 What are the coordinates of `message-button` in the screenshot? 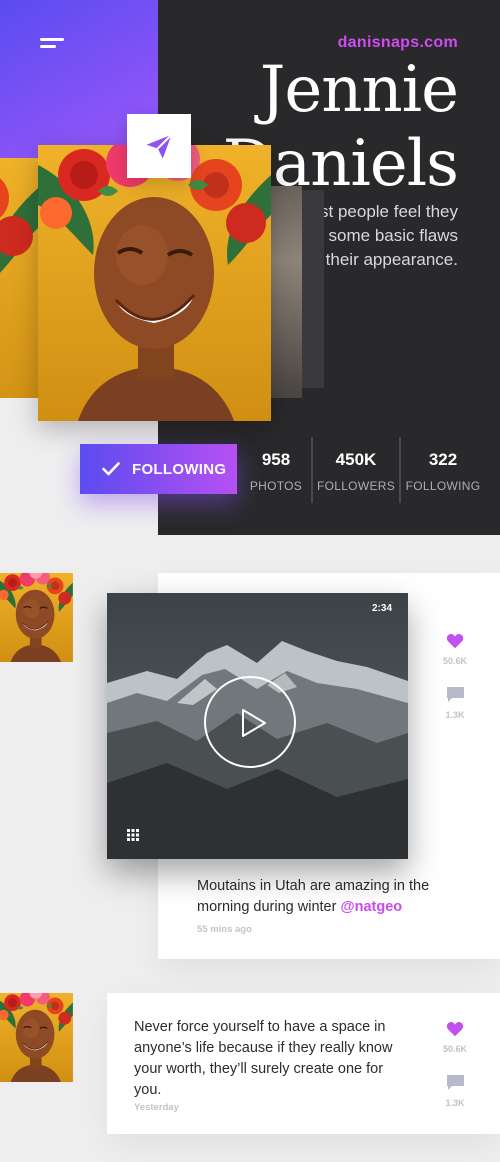 It's located at (159, 146).